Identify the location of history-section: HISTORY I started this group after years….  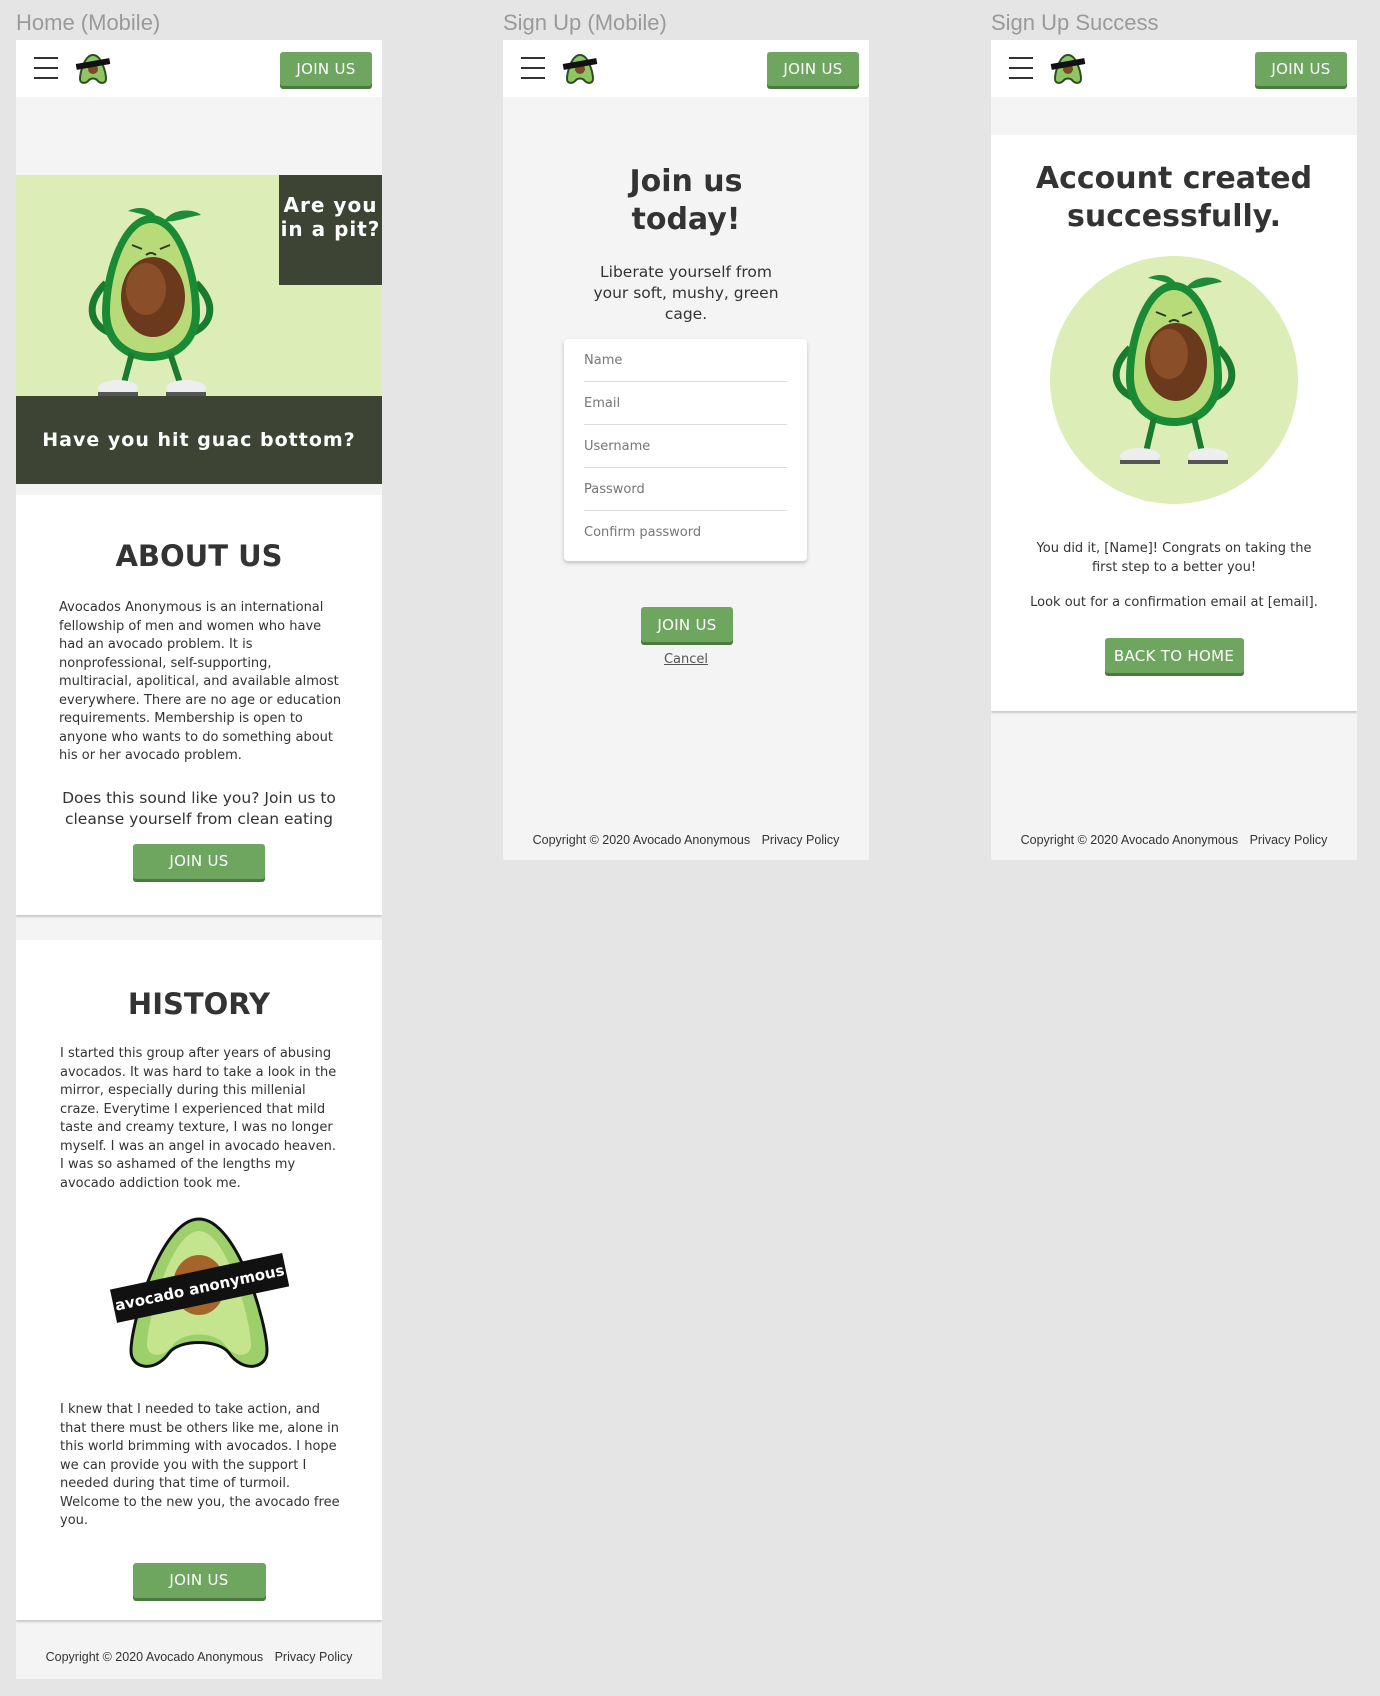
(199, 1280).